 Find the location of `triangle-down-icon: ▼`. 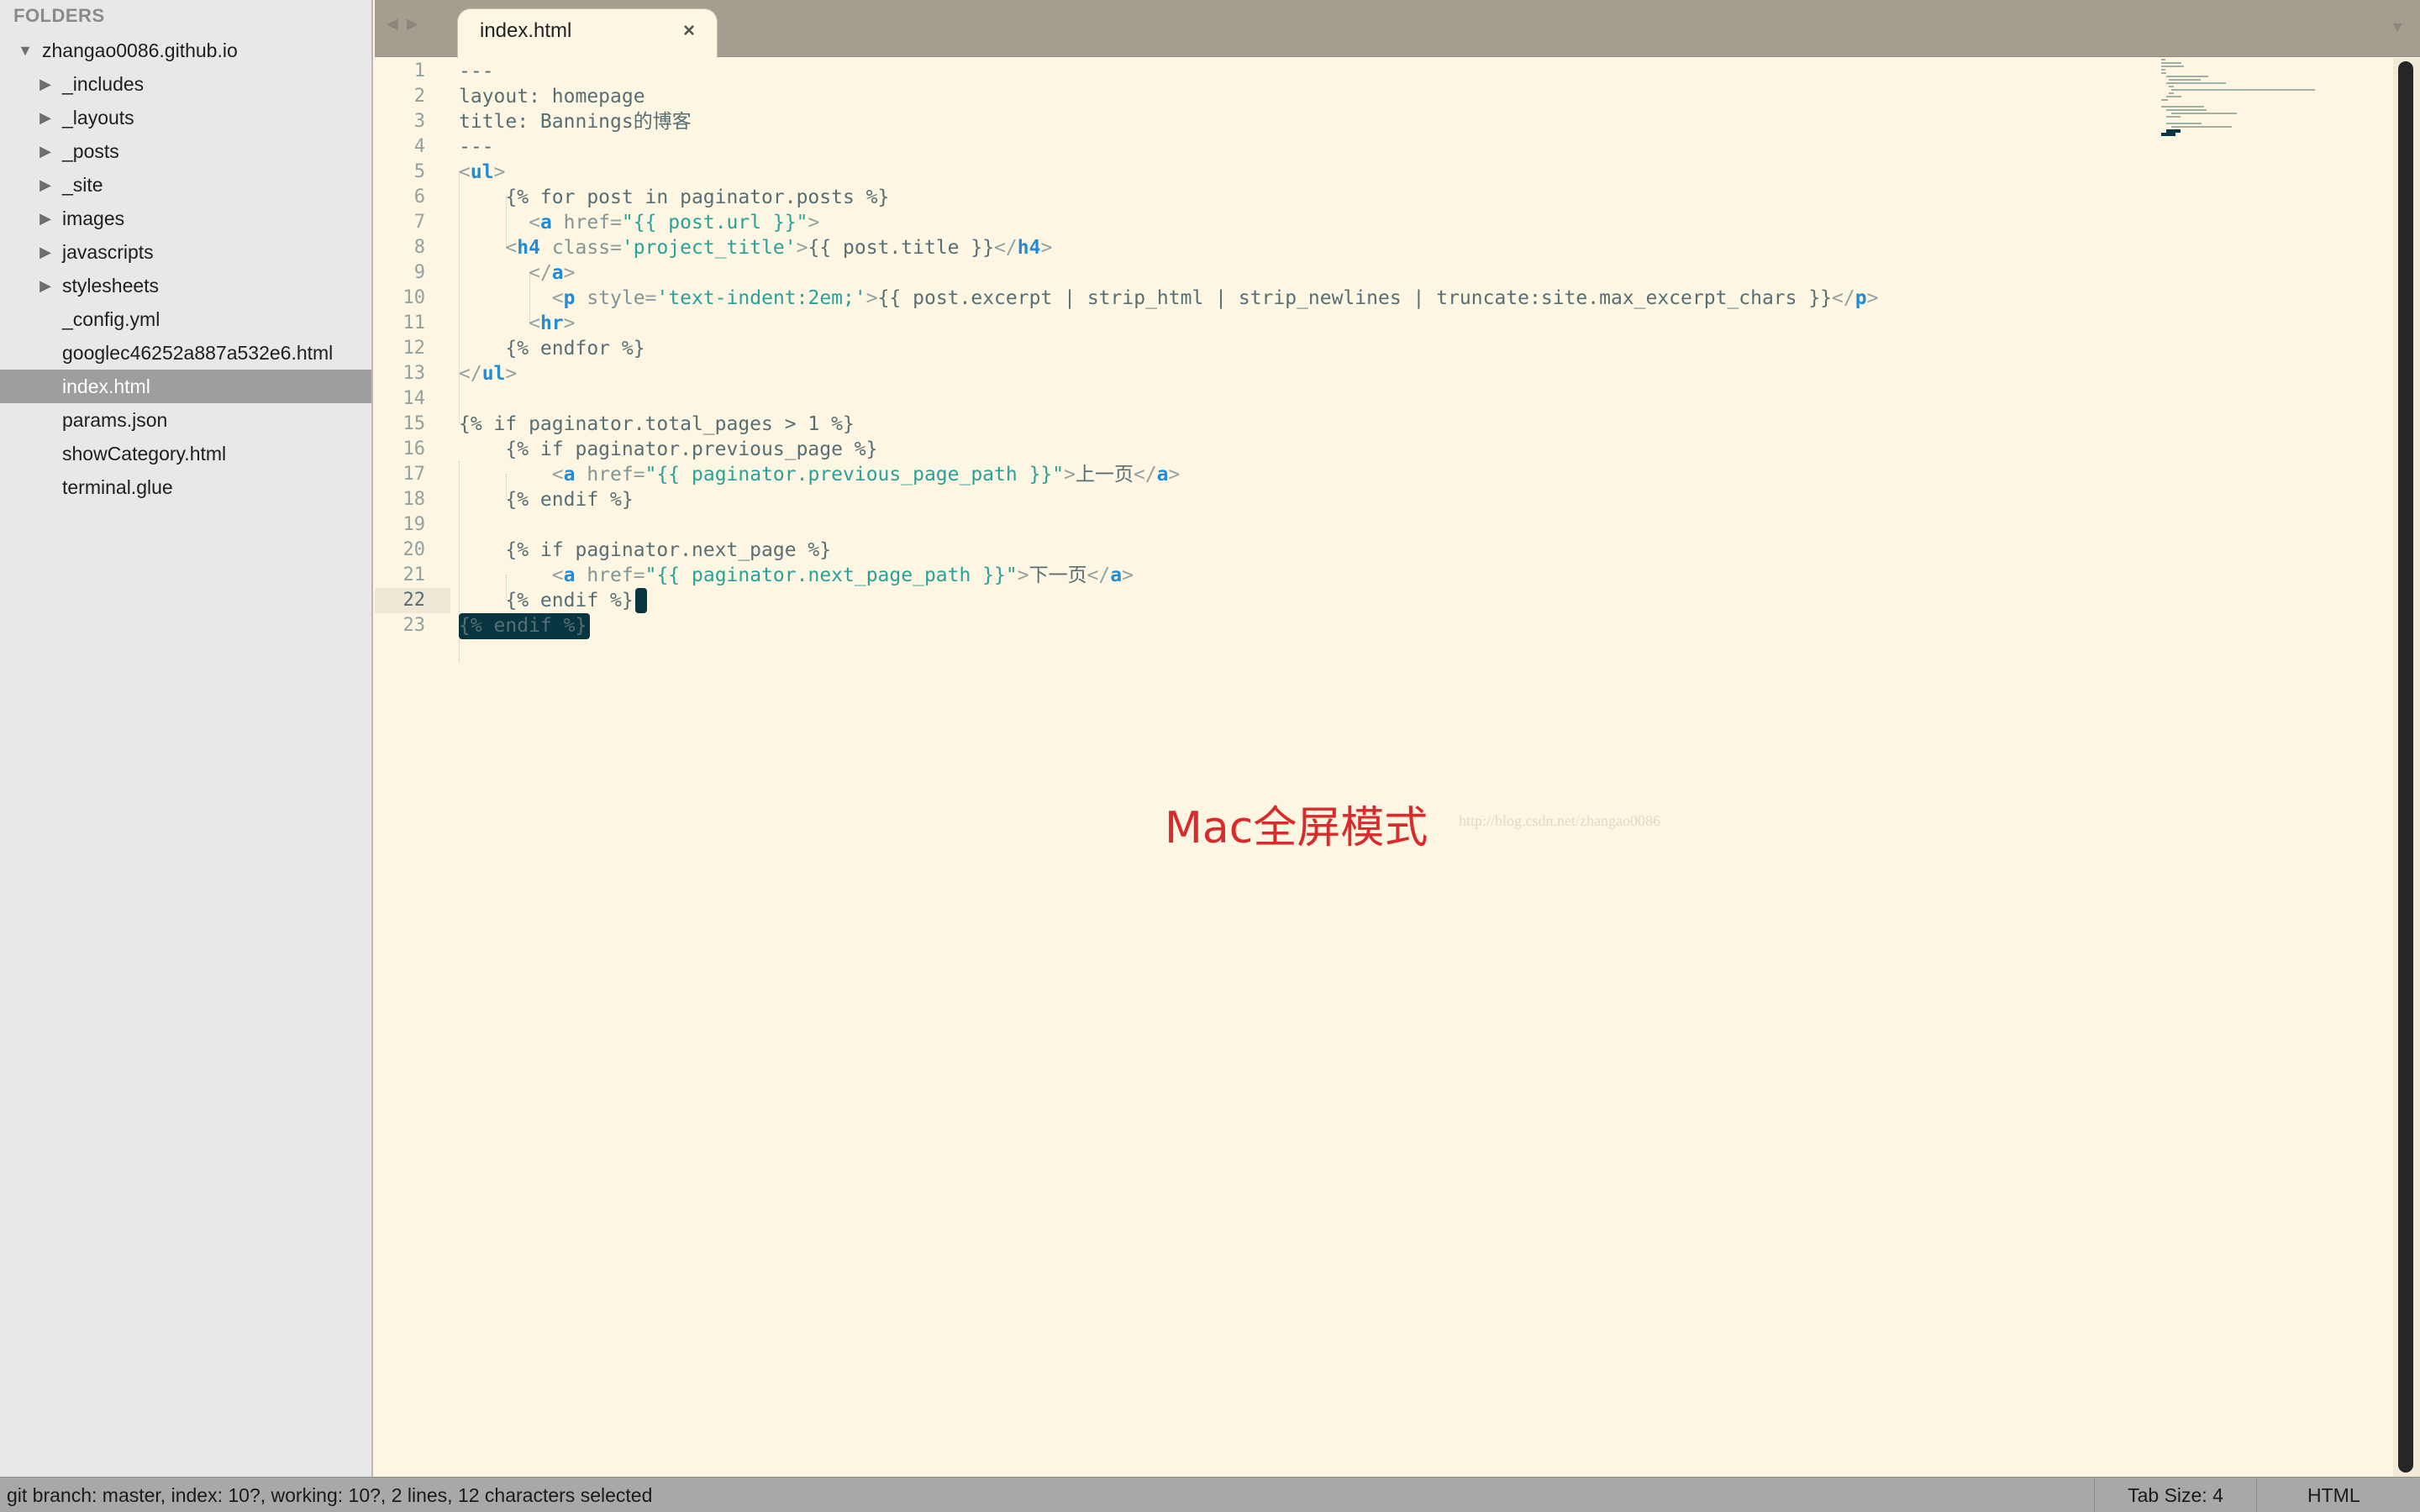

triangle-down-icon: ▼ is located at coordinates (25, 50).